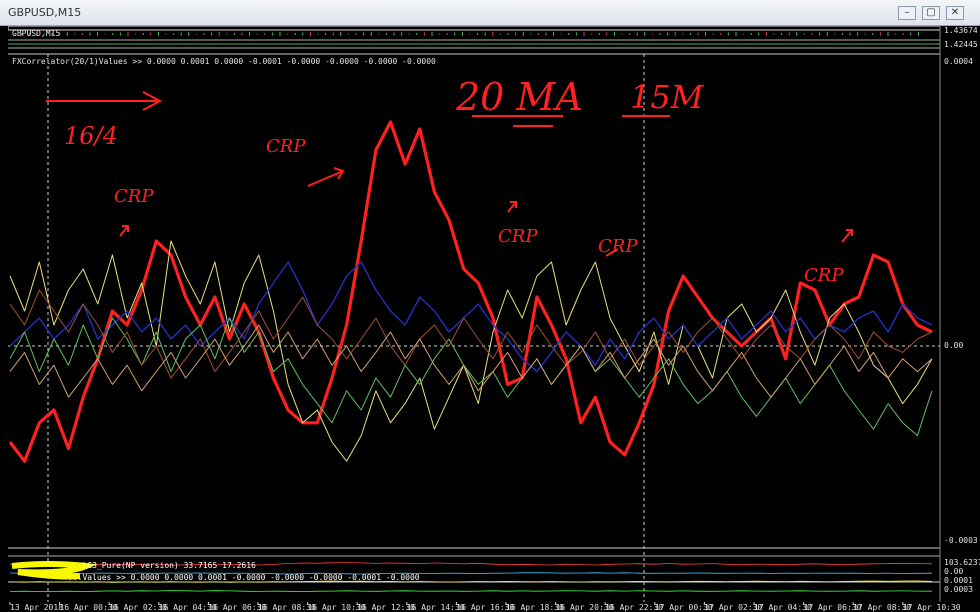  I want to click on date-note: 16/4, so click(91, 136).